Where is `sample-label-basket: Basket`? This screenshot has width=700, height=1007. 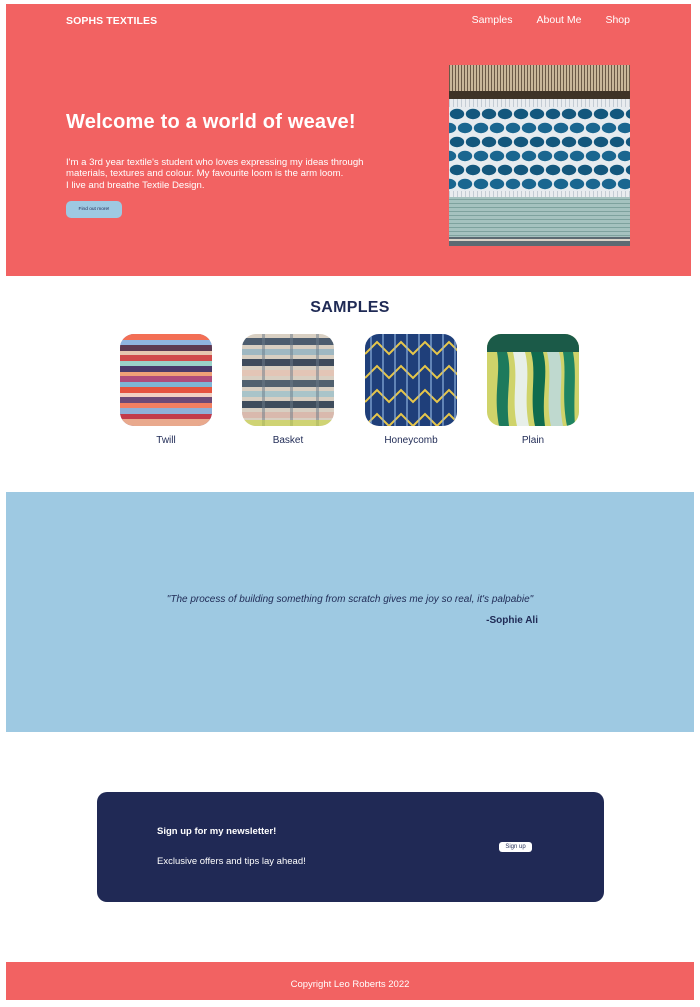 sample-label-basket: Basket is located at coordinates (288, 440).